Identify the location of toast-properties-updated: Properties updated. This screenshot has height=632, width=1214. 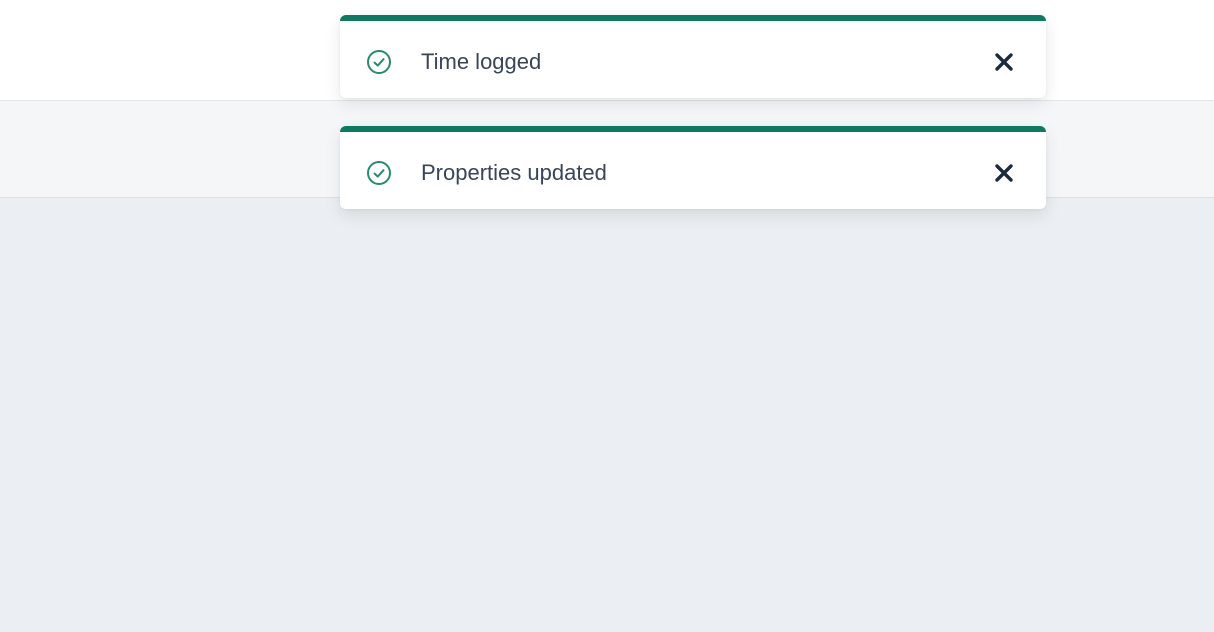
(693, 167).